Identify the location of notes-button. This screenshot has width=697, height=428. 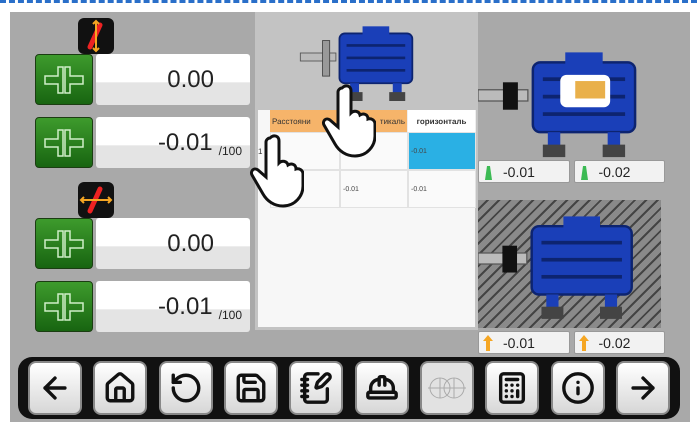
(316, 388).